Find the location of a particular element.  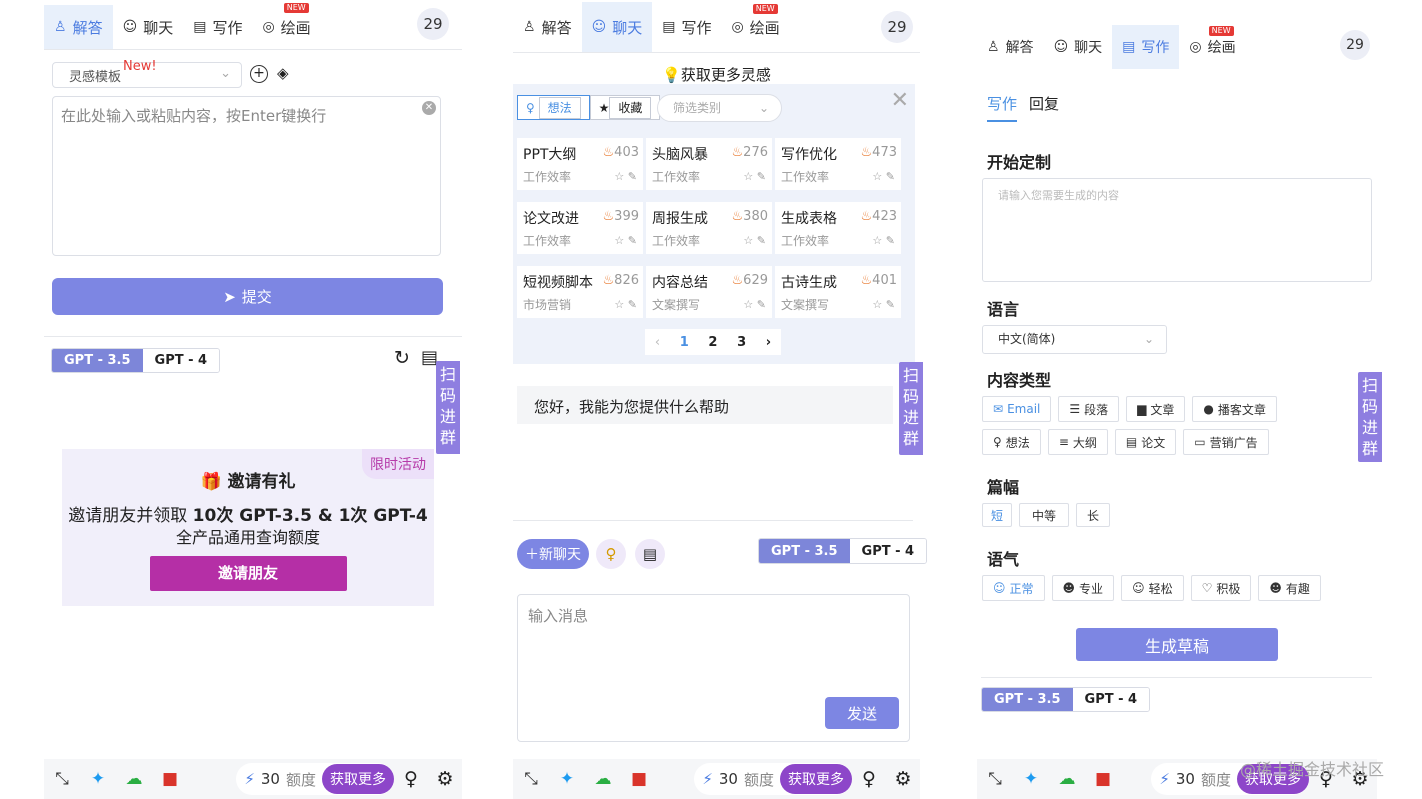

prompt-card: 古诗生成 文案撰写 ♨401 ☆ ✎ is located at coordinates (838, 292).